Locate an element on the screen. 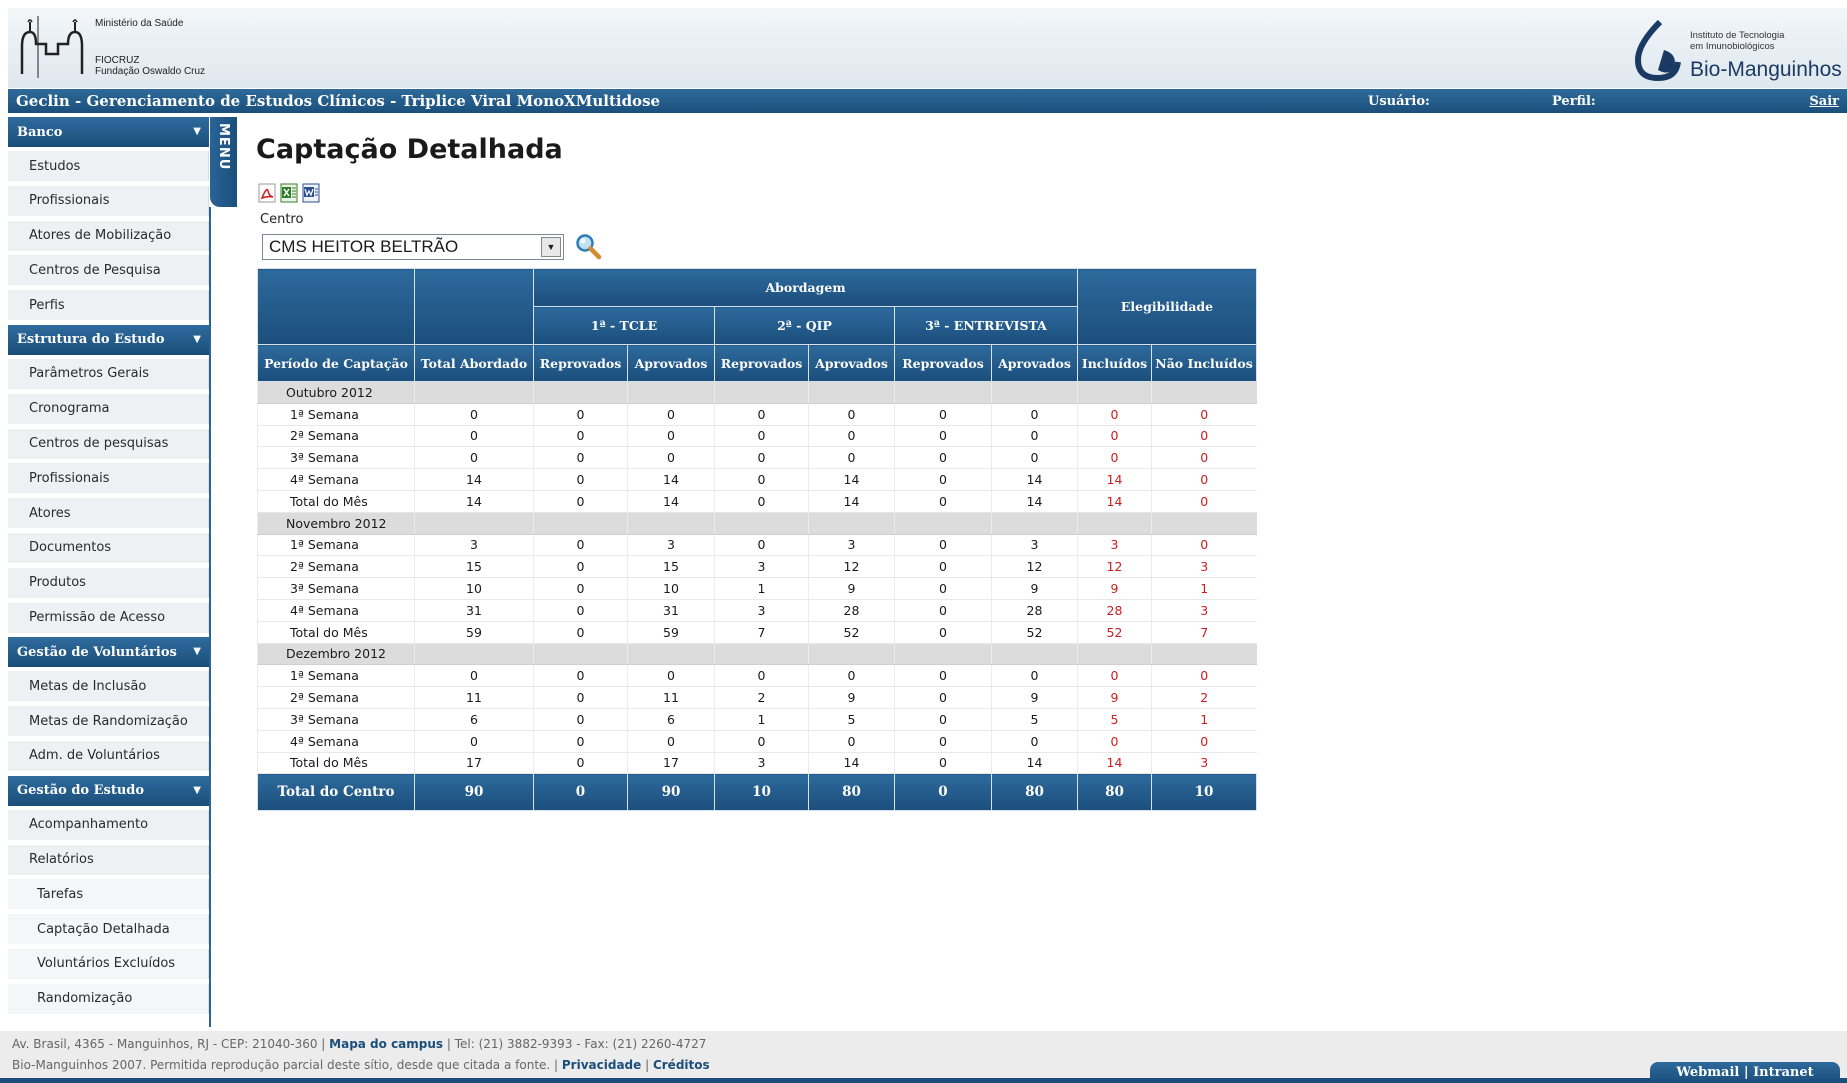 The height and width of the screenshot is (1083, 1847). total-centro-cell: 10 is located at coordinates (761, 792).